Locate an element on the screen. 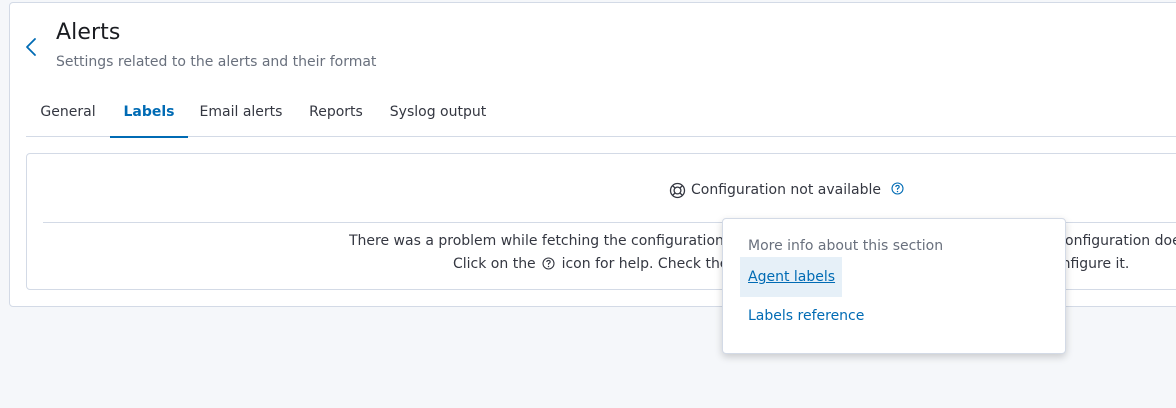  card-heading: Configuration not available is located at coordinates (786, 190).